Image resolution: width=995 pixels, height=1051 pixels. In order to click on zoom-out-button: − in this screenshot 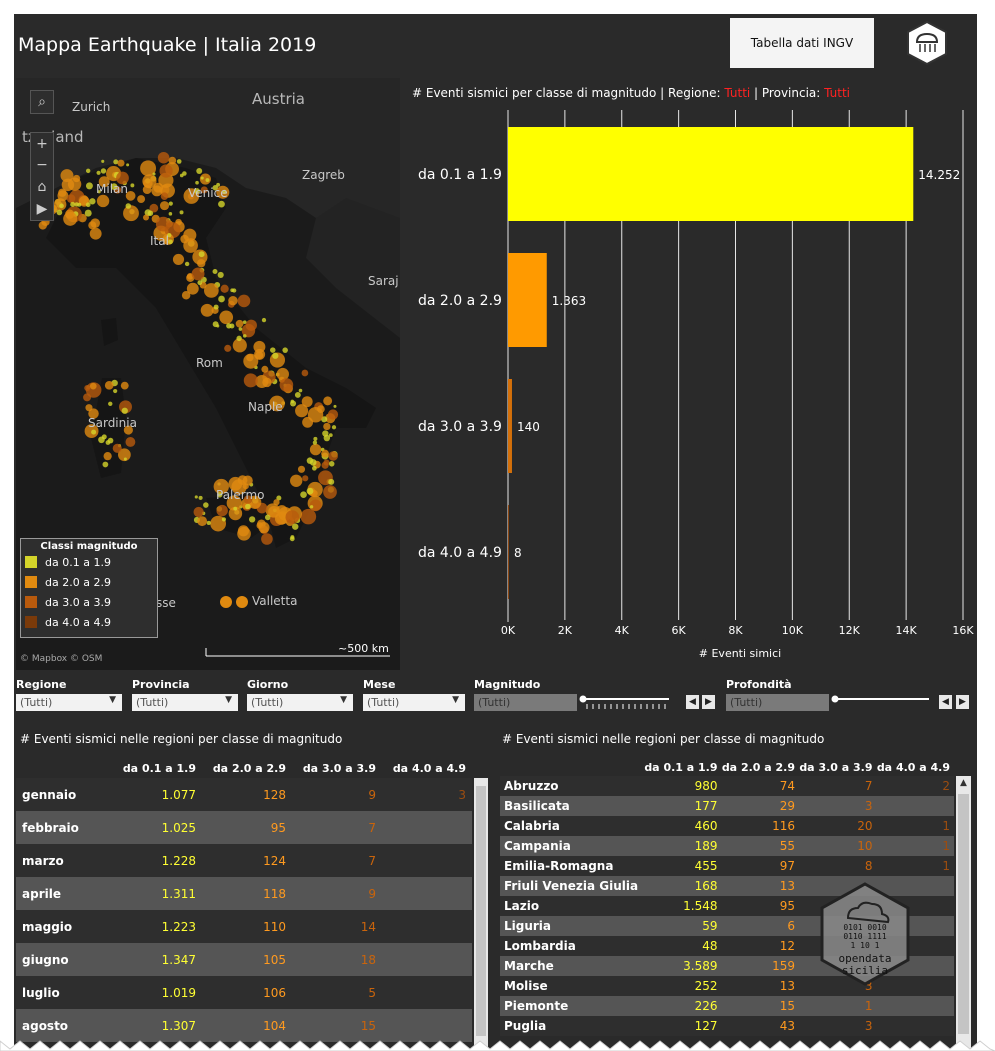, I will do `click(42, 165)`.